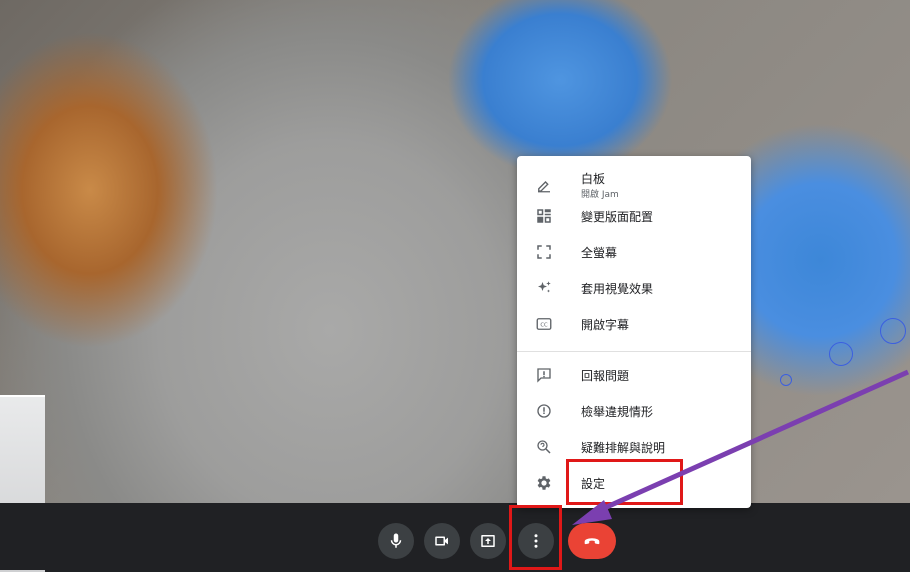 The height and width of the screenshot is (572, 910). I want to click on menu-item-label: 疑難排解與說明, so click(623, 447).